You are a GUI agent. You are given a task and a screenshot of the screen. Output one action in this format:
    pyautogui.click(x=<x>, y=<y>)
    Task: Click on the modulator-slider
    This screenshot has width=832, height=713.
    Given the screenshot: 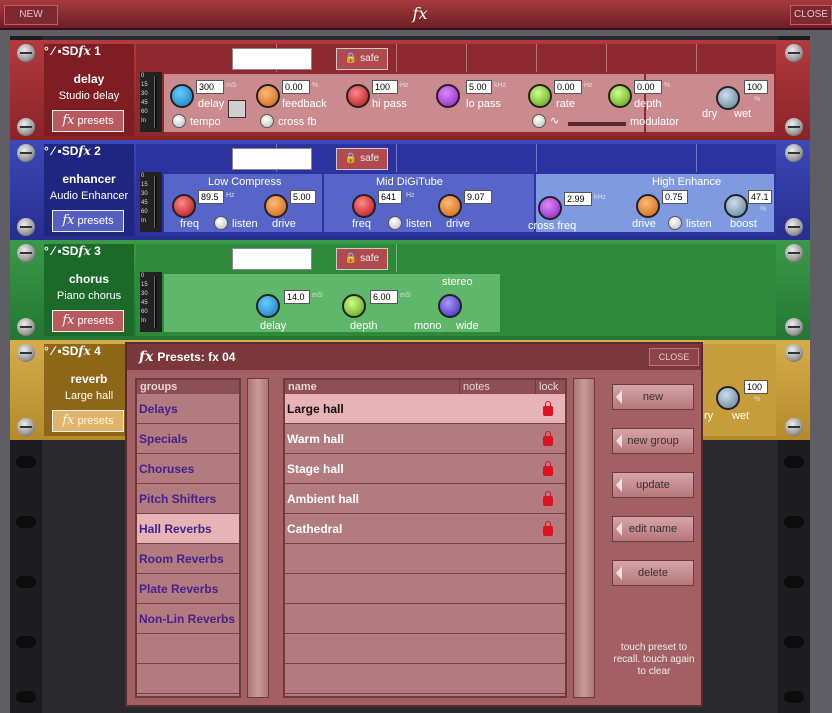 What is the action you would take?
    pyautogui.click(x=597, y=124)
    